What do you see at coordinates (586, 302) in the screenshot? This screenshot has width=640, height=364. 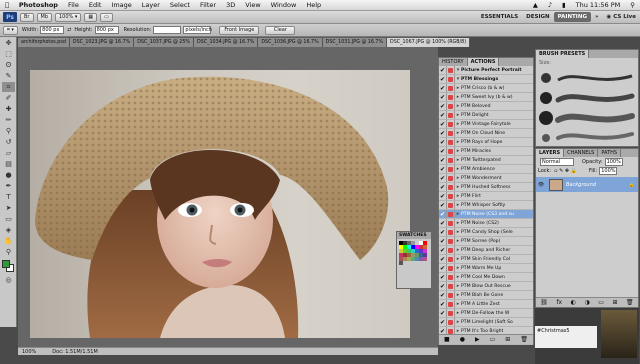 I see `adjustment-layer-icon: ◑` at bounding box center [586, 302].